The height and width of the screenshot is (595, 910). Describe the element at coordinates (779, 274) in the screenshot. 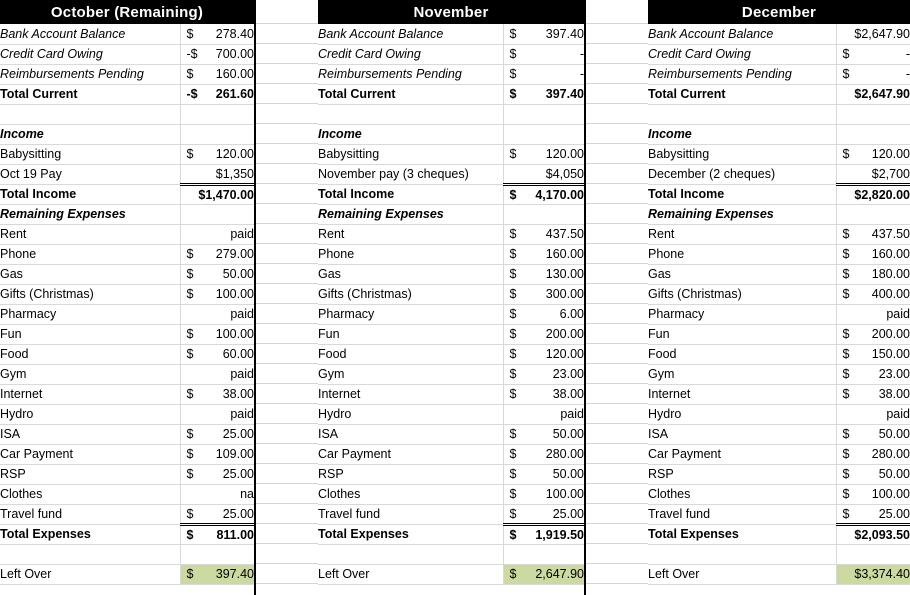

I see `row-expense-gas: Gas $180.00` at that location.